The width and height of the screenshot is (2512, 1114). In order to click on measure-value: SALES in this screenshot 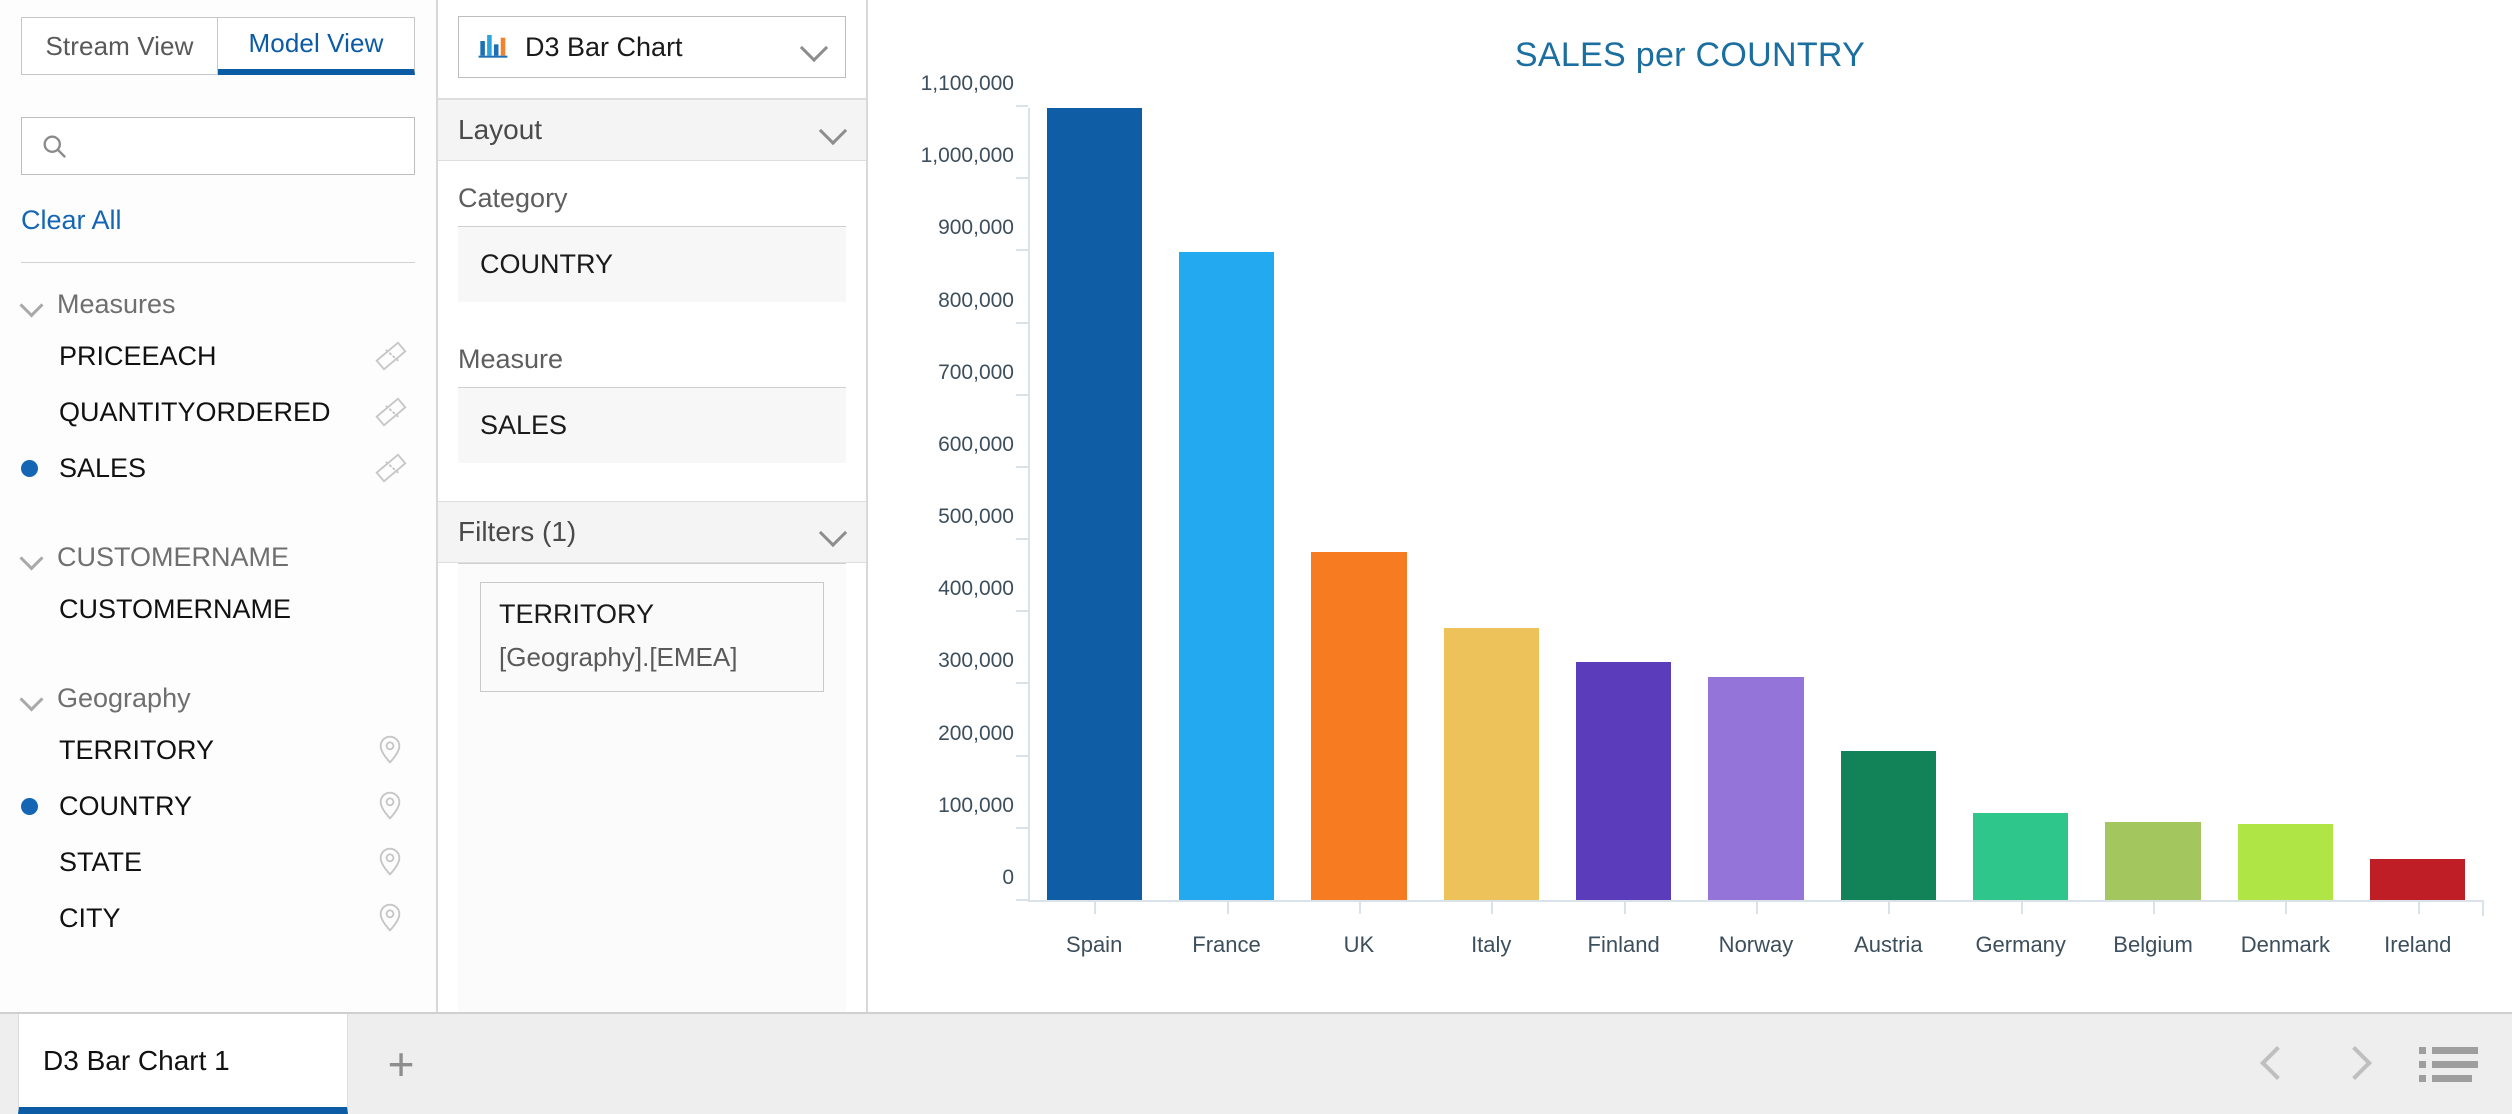, I will do `click(524, 425)`.